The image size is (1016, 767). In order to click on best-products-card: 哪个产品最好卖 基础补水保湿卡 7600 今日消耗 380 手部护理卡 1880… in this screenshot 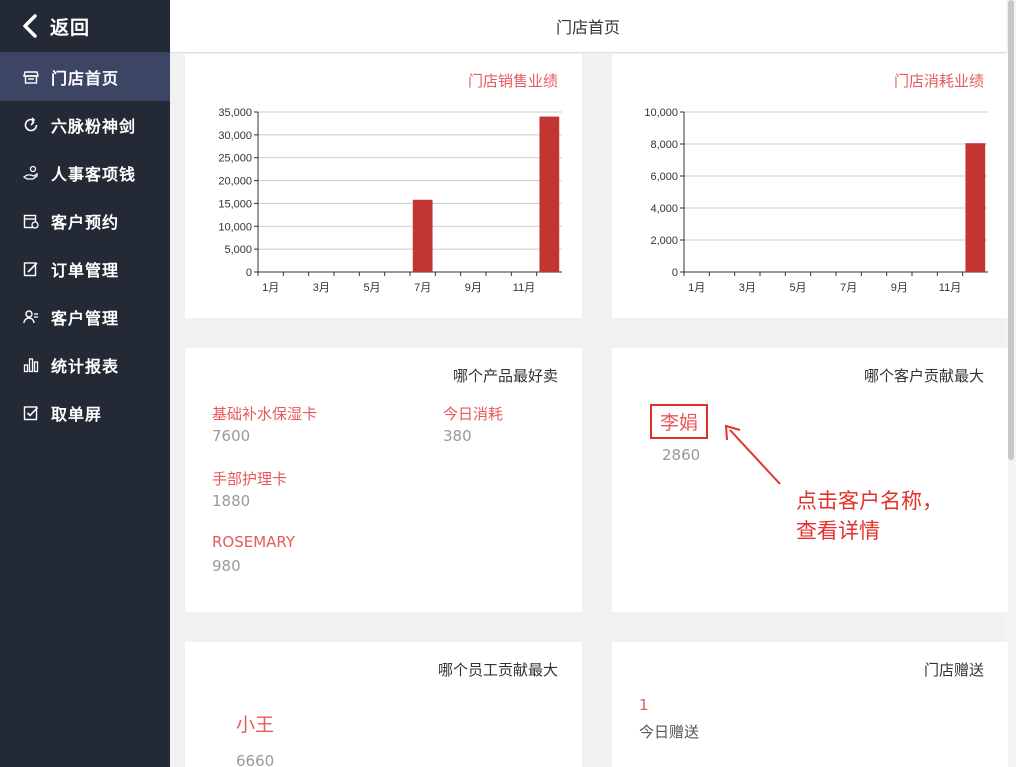, I will do `click(383, 480)`.